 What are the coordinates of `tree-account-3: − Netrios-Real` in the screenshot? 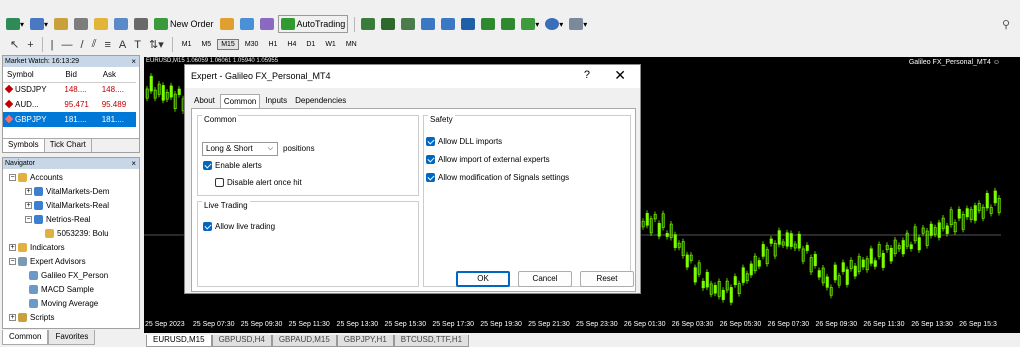 It's located at (57, 219).